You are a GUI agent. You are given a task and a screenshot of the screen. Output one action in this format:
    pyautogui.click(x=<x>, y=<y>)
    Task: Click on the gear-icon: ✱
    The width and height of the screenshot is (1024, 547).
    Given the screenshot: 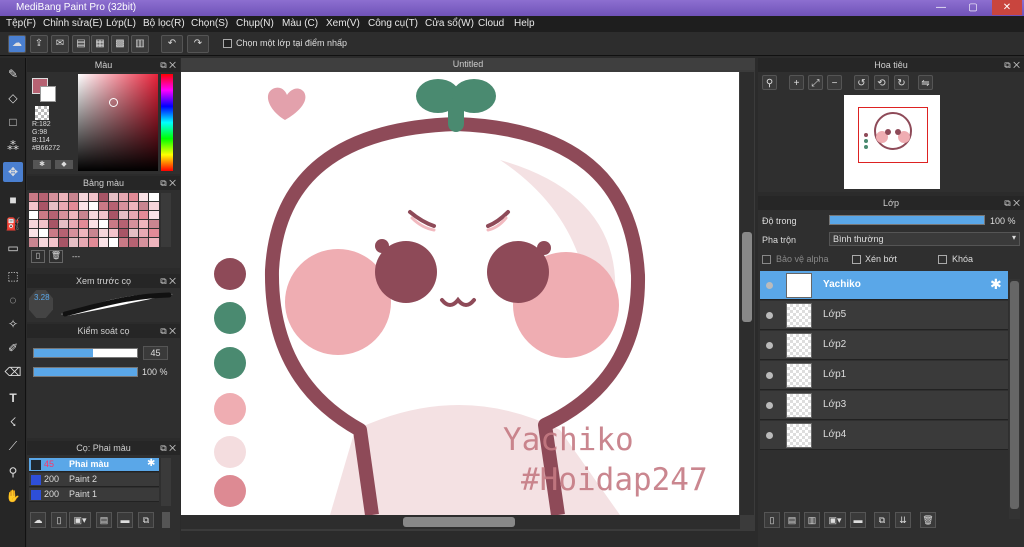 What is the action you would take?
    pyautogui.click(x=996, y=284)
    